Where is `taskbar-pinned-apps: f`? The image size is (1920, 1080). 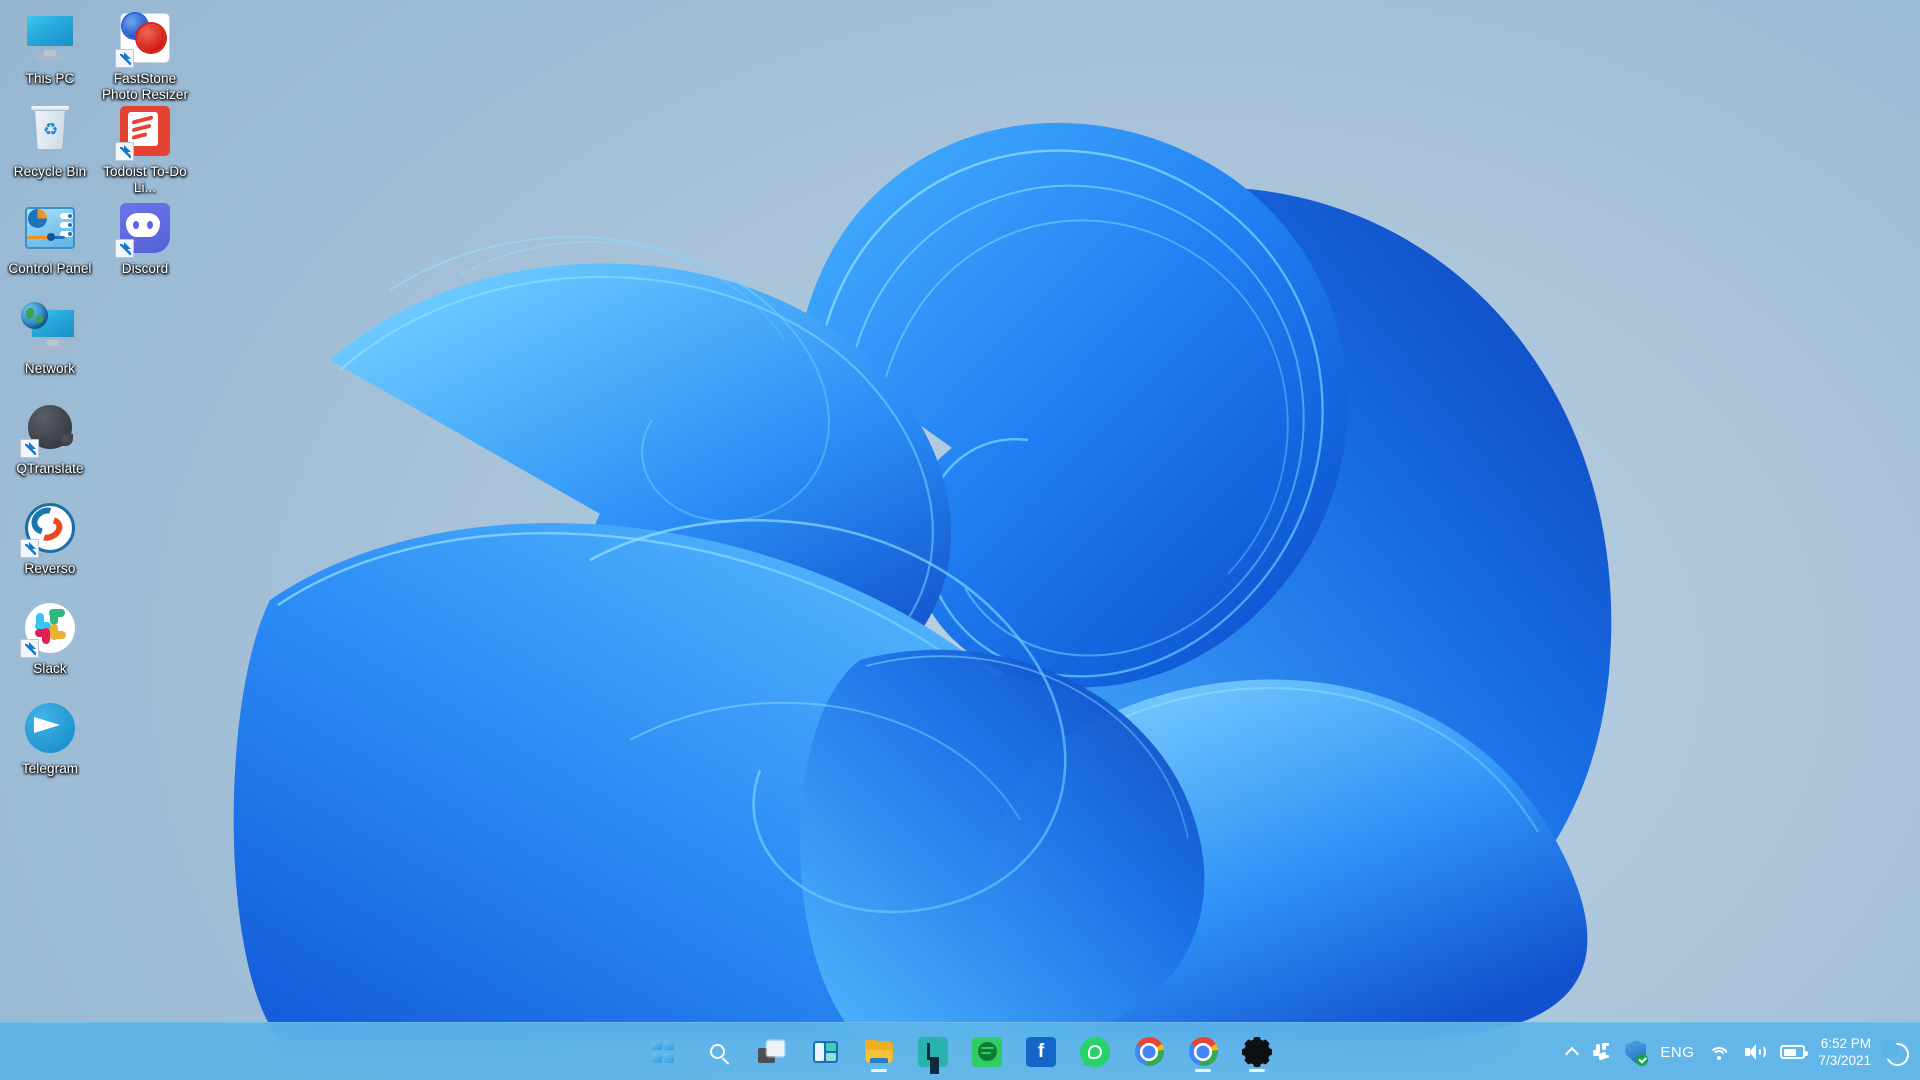 taskbar-pinned-apps: f is located at coordinates (960, 1051).